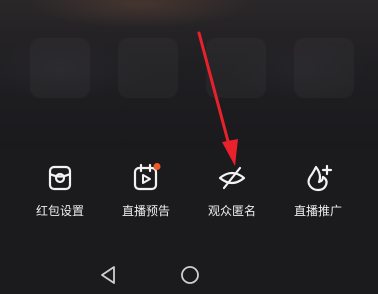 The width and height of the screenshot is (378, 294). I want to click on red-packet-settings-button: 红包设置, so click(60, 194).